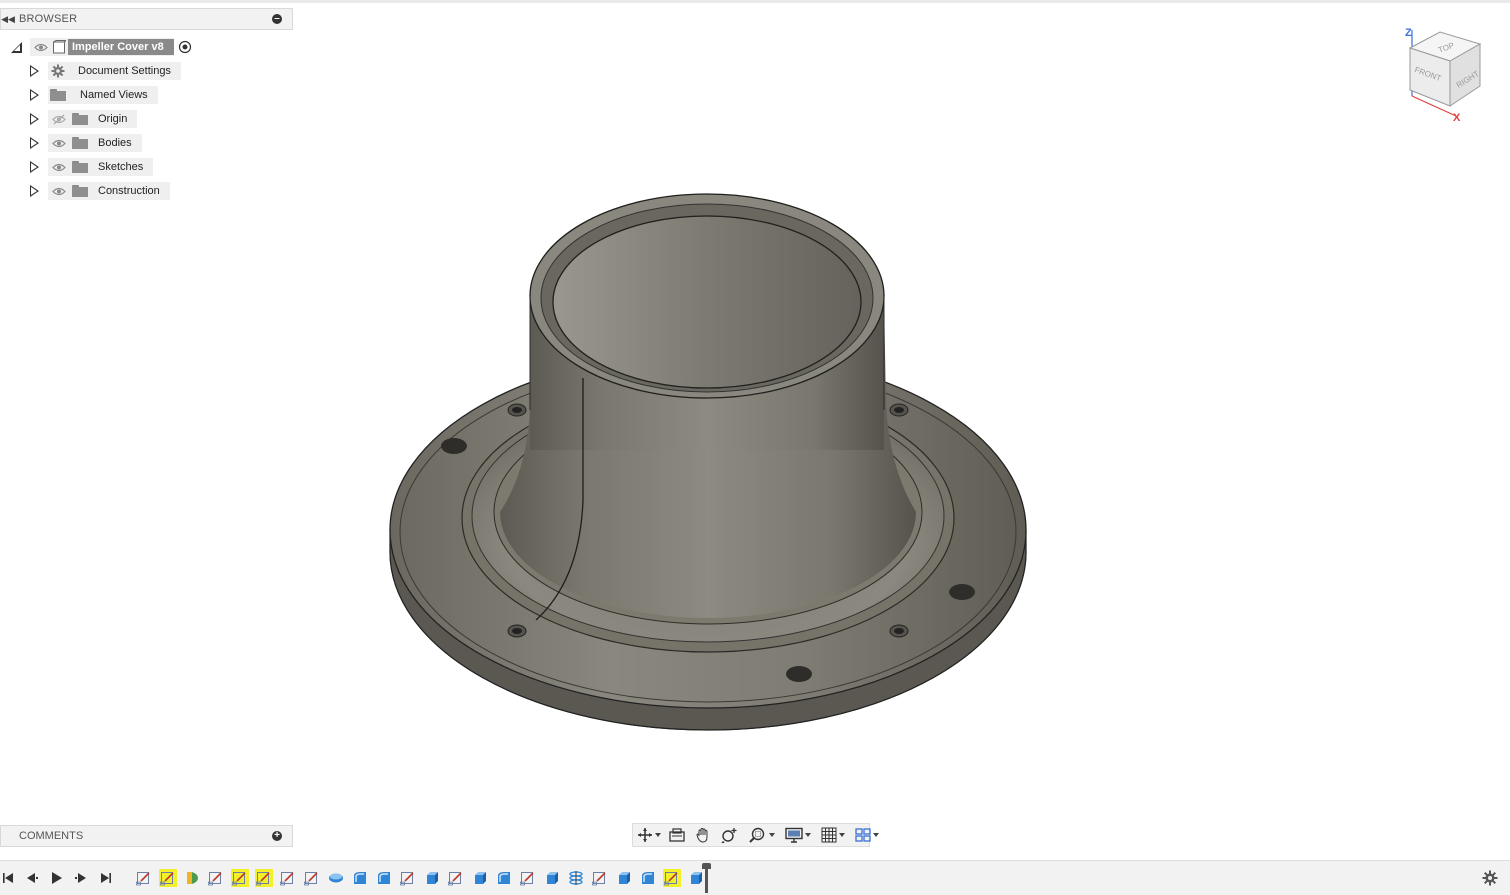  I want to click on orbit-button, so click(649, 835).